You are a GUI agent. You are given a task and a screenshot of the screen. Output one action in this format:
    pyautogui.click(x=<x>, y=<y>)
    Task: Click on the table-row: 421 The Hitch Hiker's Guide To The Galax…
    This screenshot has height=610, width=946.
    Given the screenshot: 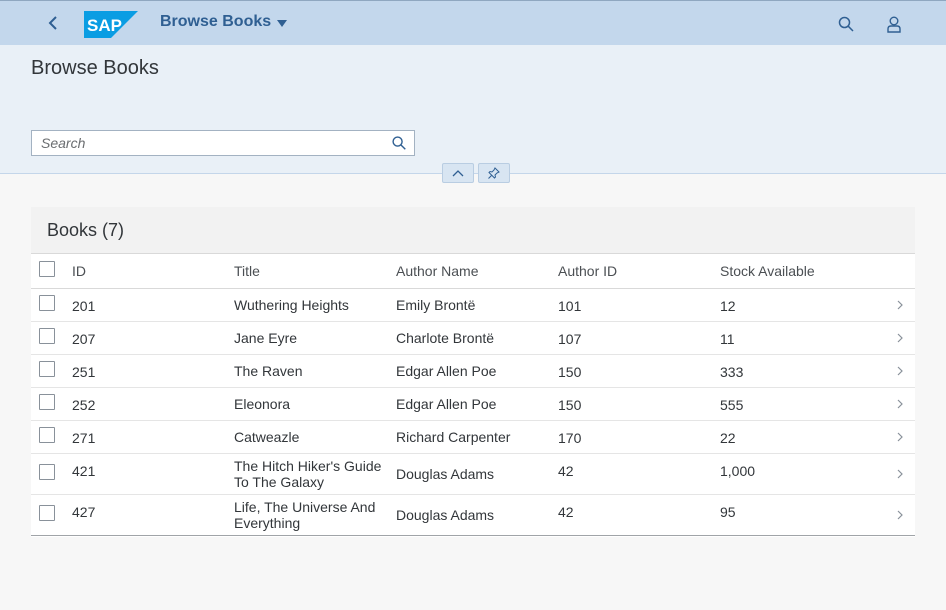 What is the action you would take?
    pyautogui.click(x=473, y=474)
    